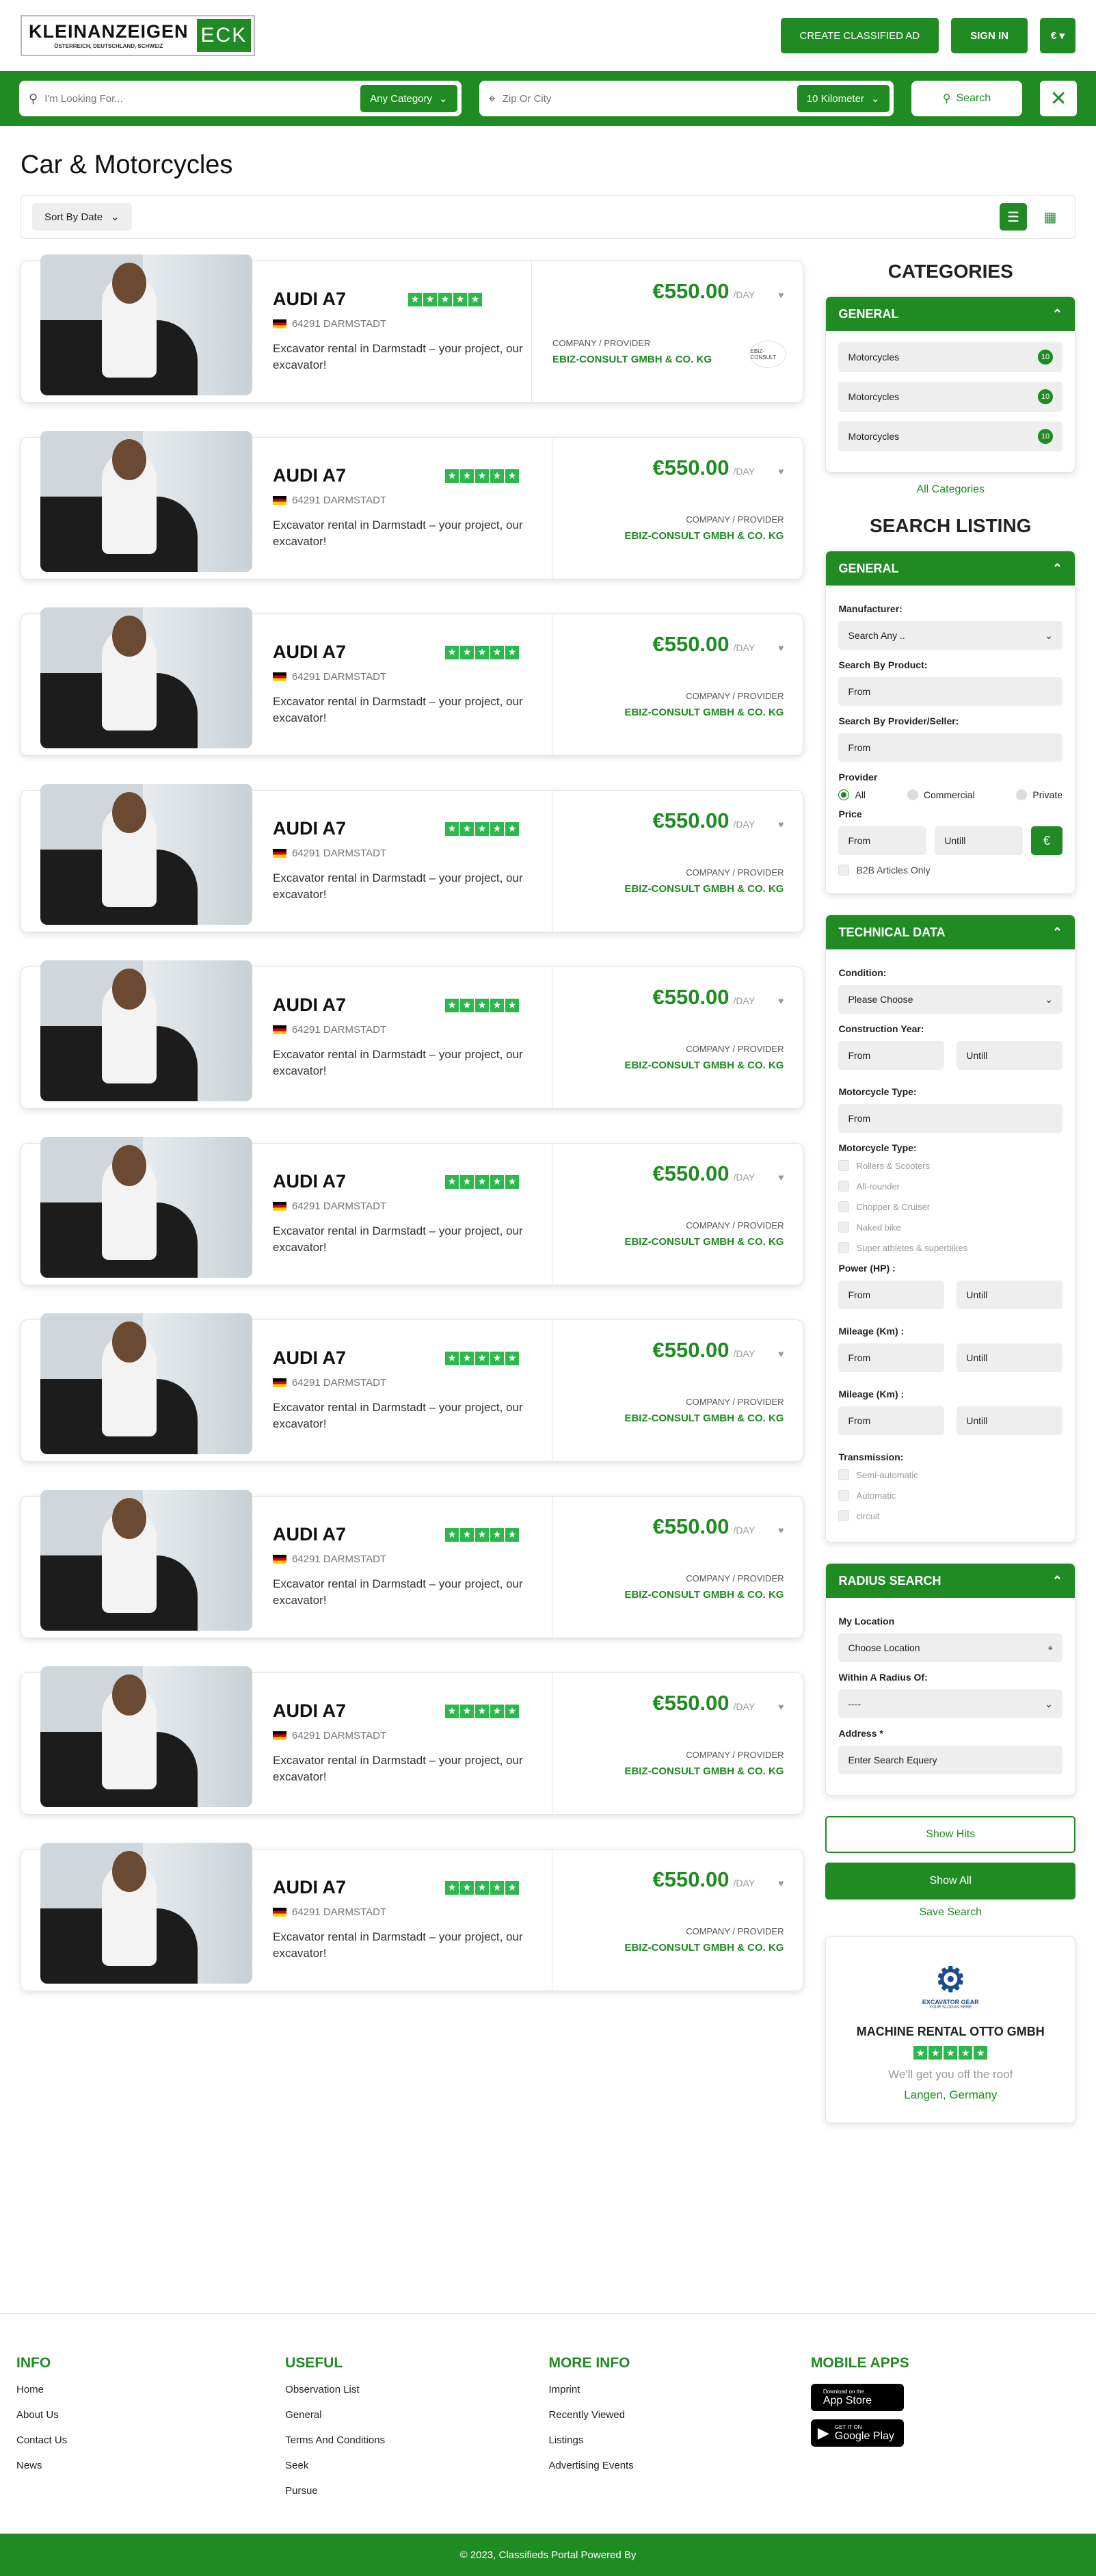 Image resolution: width=1096 pixels, height=2576 pixels. I want to click on transmission-checkbox: Automatic, so click(950, 1495).